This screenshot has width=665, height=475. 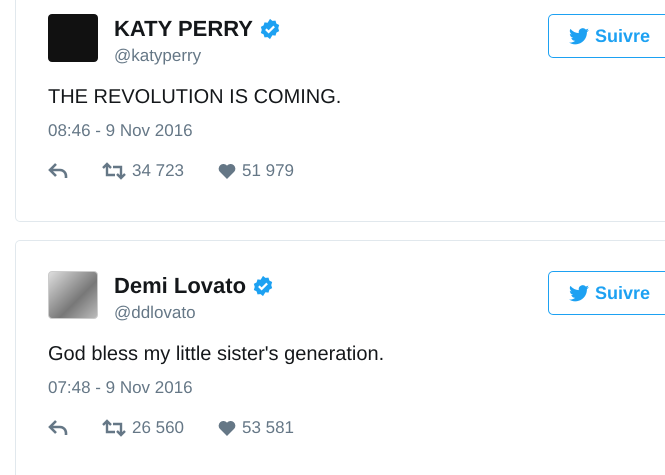 I want to click on retweet-count: 34 723, so click(x=158, y=171).